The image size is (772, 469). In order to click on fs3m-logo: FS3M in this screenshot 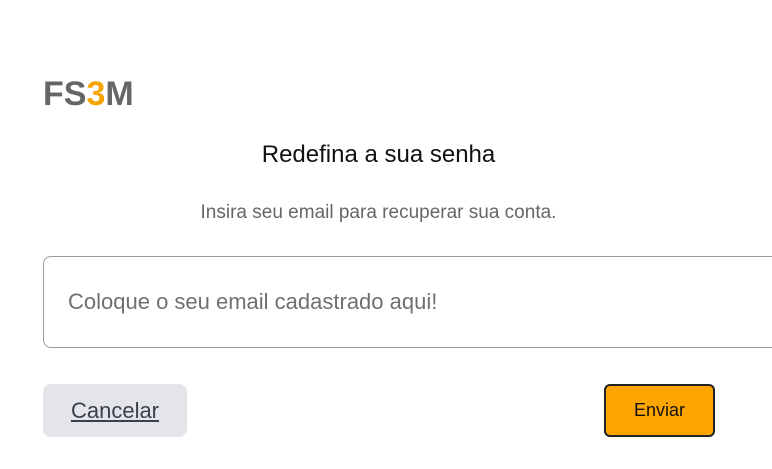, I will do `click(88, 94)`.